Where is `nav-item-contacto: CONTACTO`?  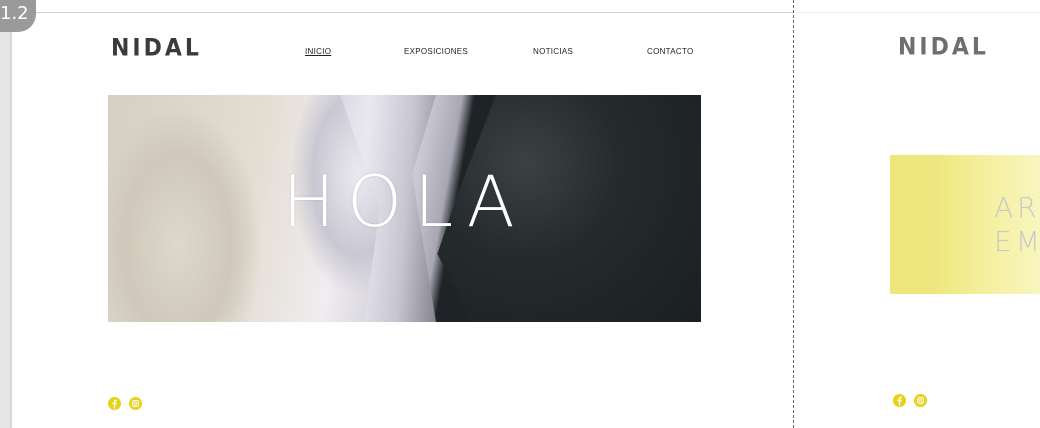
nav-item-contacto: CONTACTO is located at coordinates (670, 51).